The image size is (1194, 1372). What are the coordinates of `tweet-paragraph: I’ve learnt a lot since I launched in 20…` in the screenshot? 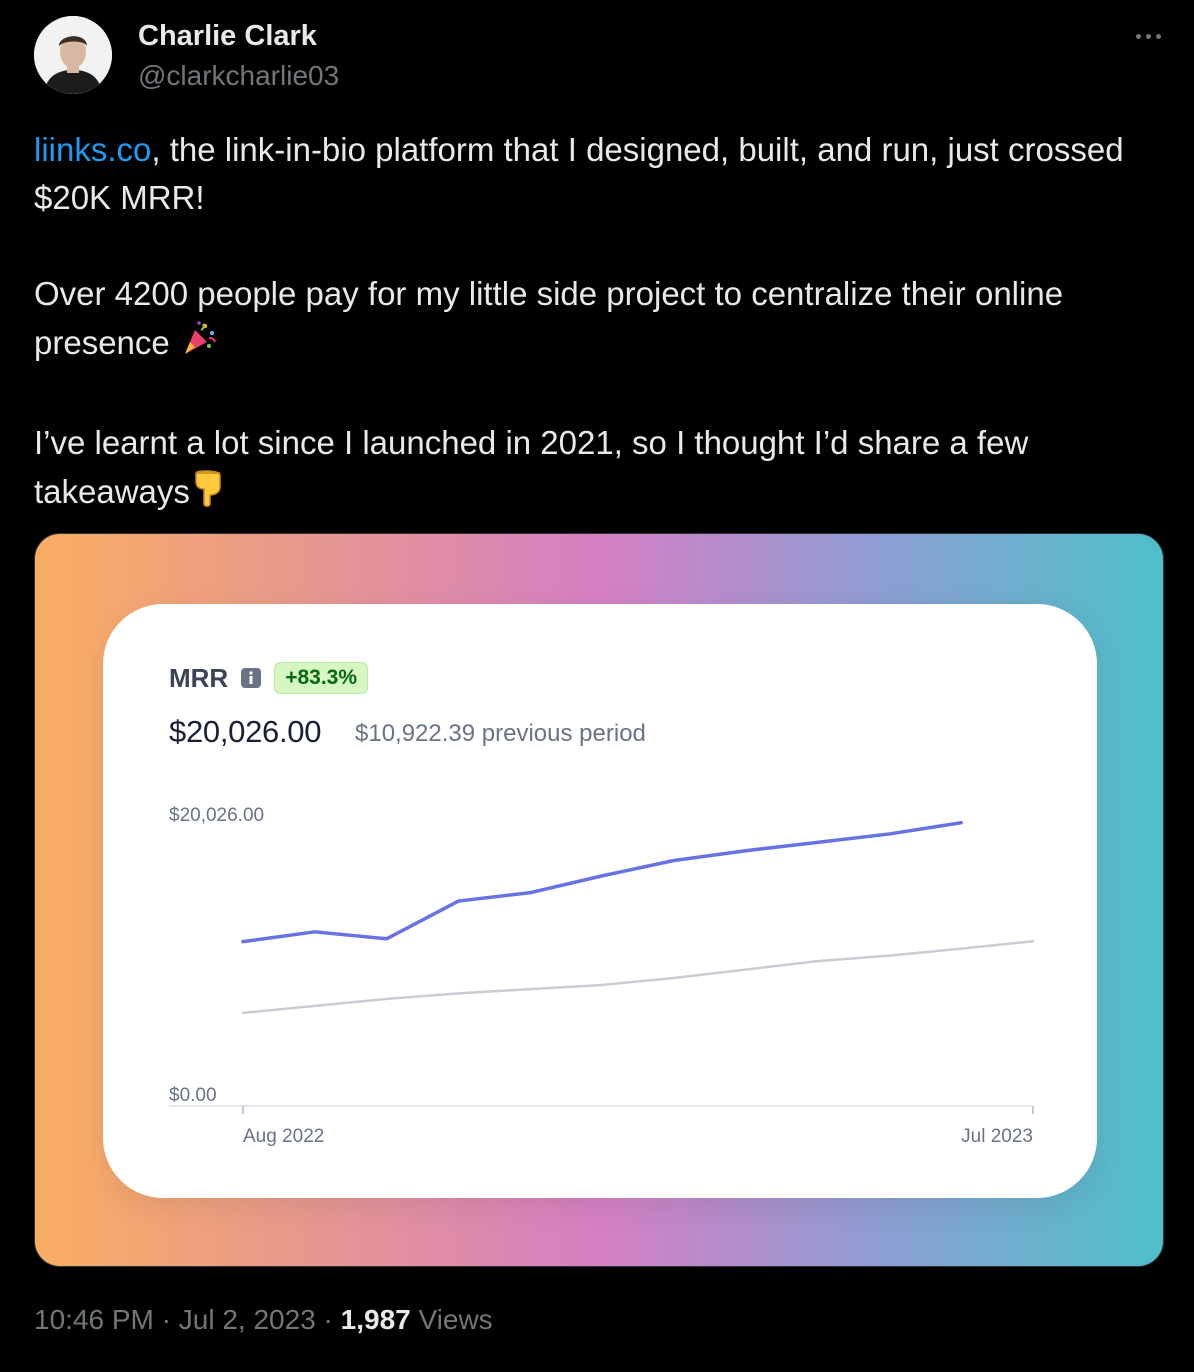 It's located at (594, 469).